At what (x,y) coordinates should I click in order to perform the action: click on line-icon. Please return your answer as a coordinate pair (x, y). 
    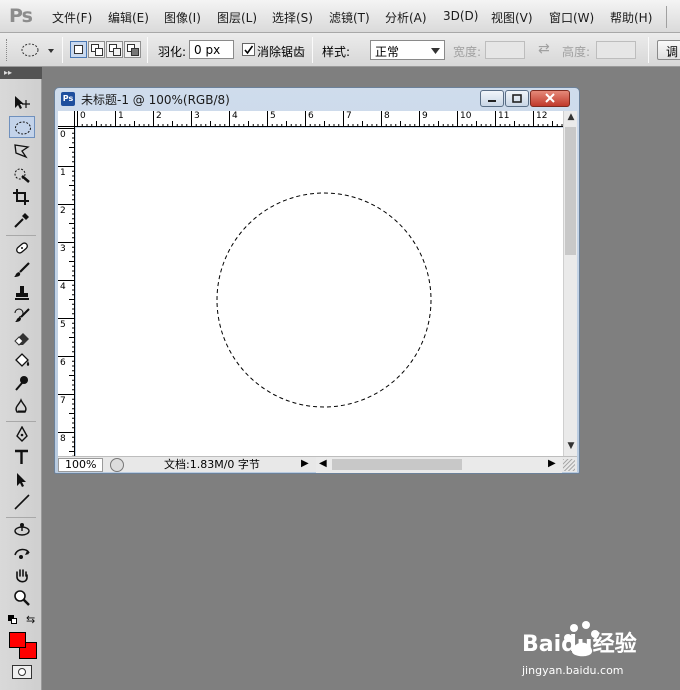
    Looking at the image, I should click on (22, 502).